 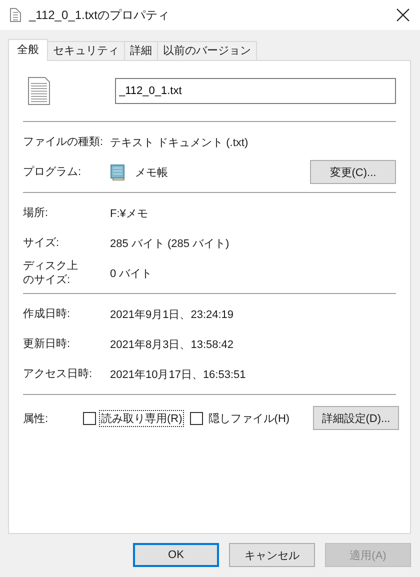 I want to click on field-value: 2021年9月1日、23:24:19, so click(x=172, y=315).